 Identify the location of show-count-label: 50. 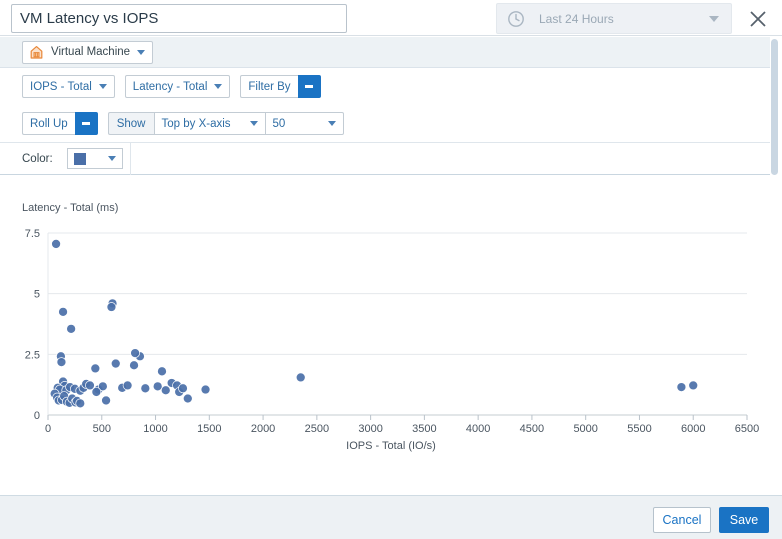
(279, 123).